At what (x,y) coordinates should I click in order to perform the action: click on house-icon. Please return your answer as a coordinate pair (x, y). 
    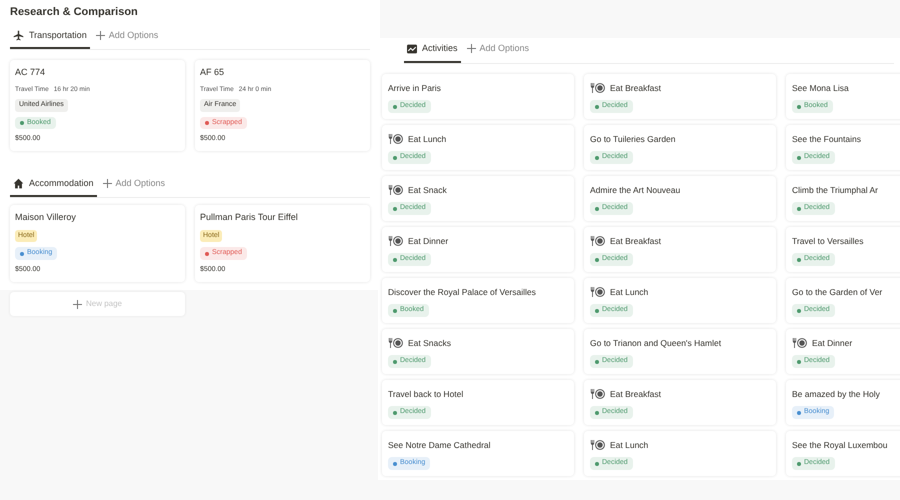
    Looking at the image, I should click on (18, 183).